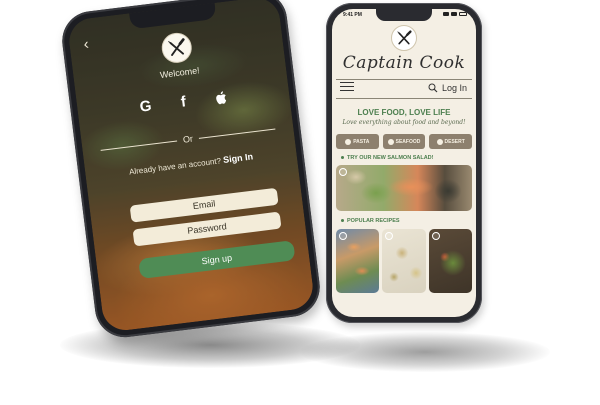 The width and height of the screenshot is (600, 405). I want to click on log-in-link: Log In, so click(454, 88).